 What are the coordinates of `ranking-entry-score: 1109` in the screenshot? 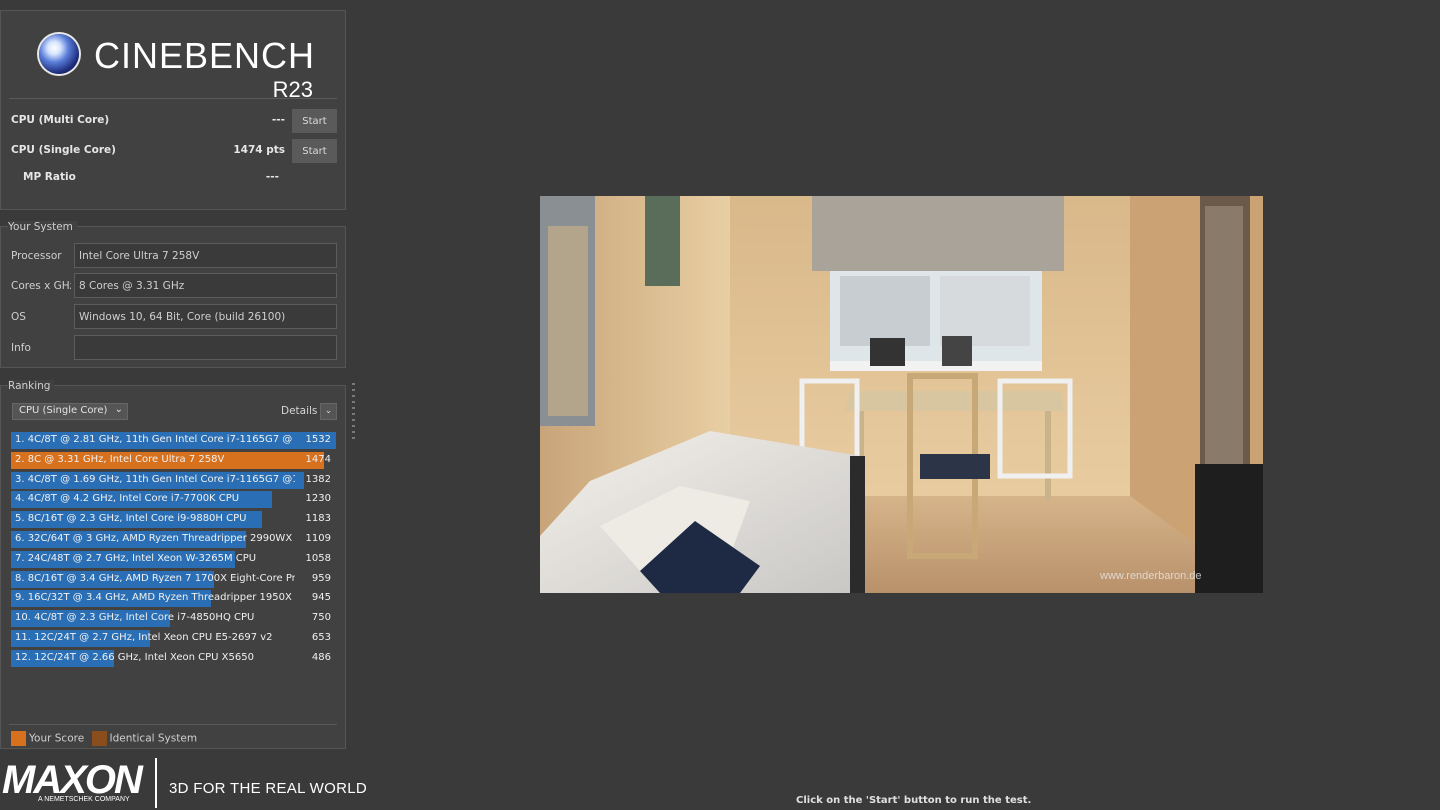 It's located at (318, 538).